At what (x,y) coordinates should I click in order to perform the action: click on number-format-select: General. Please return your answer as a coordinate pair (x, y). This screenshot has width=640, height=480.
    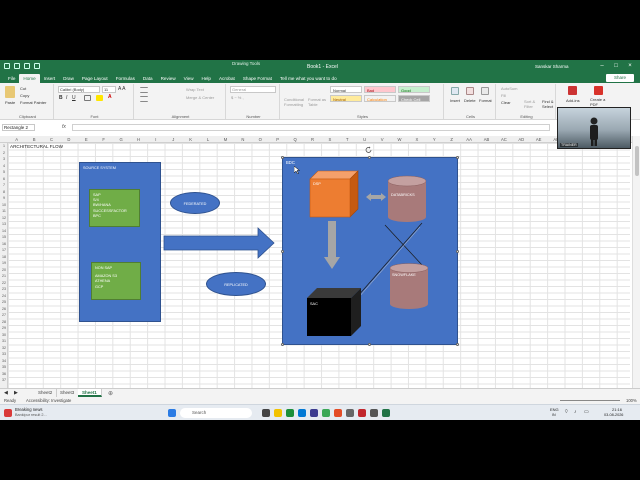
    Looking at the image, I should click on (253, 89).